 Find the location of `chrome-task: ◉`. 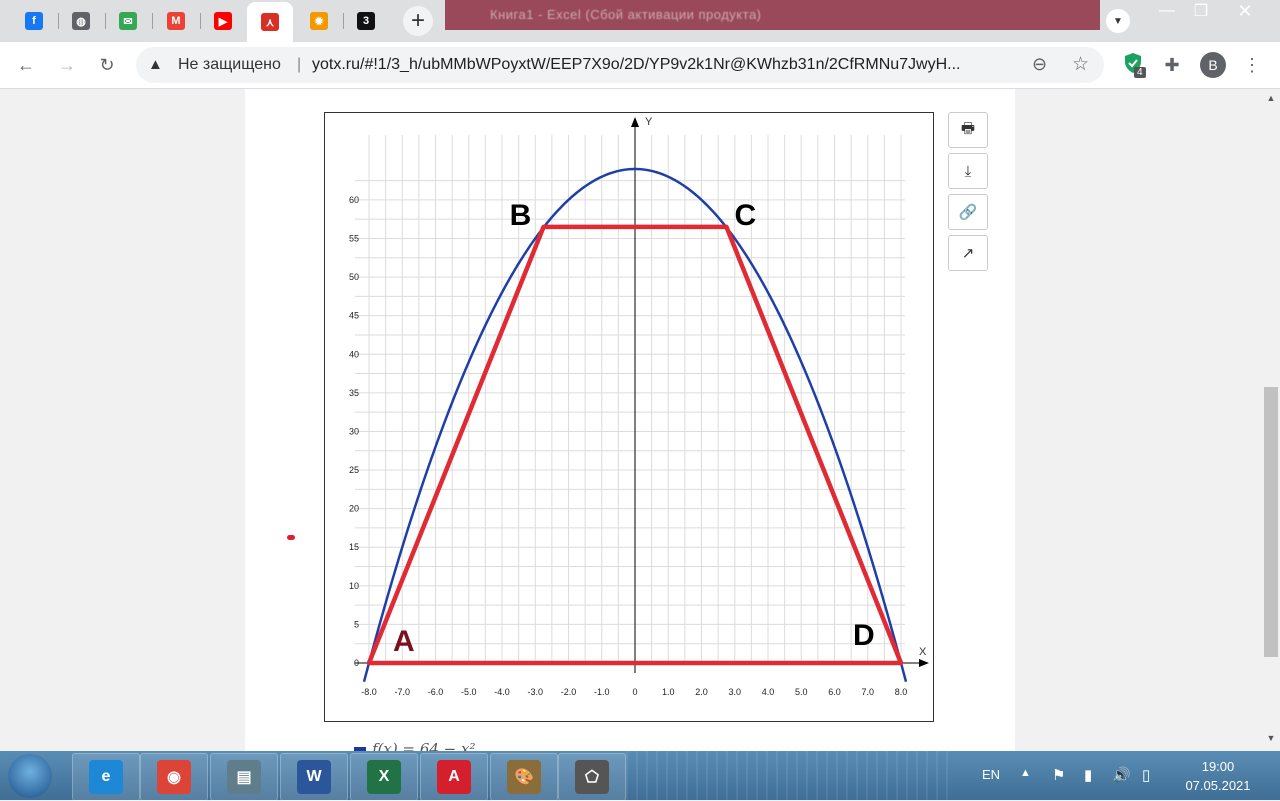

chrome-task: ◉ is located at coordinates (174, 777).